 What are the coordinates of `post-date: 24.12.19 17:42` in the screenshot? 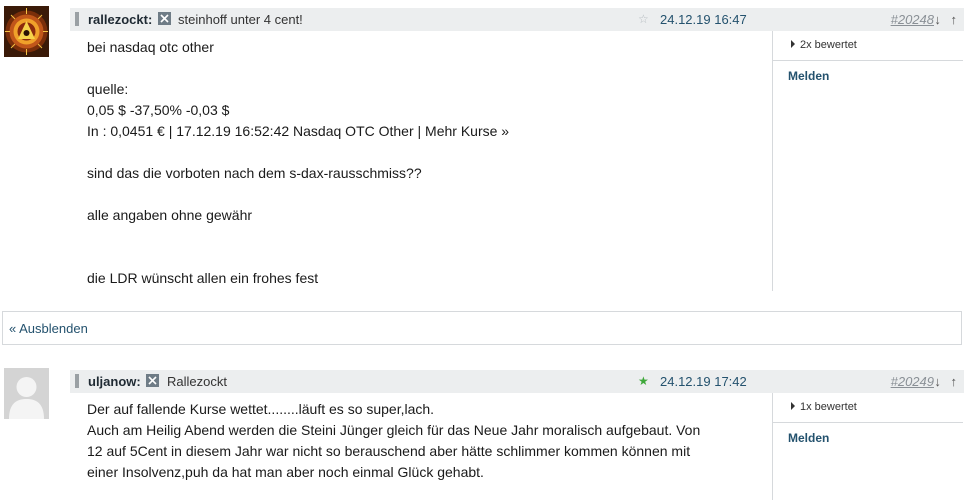 It's located at (703, 381).